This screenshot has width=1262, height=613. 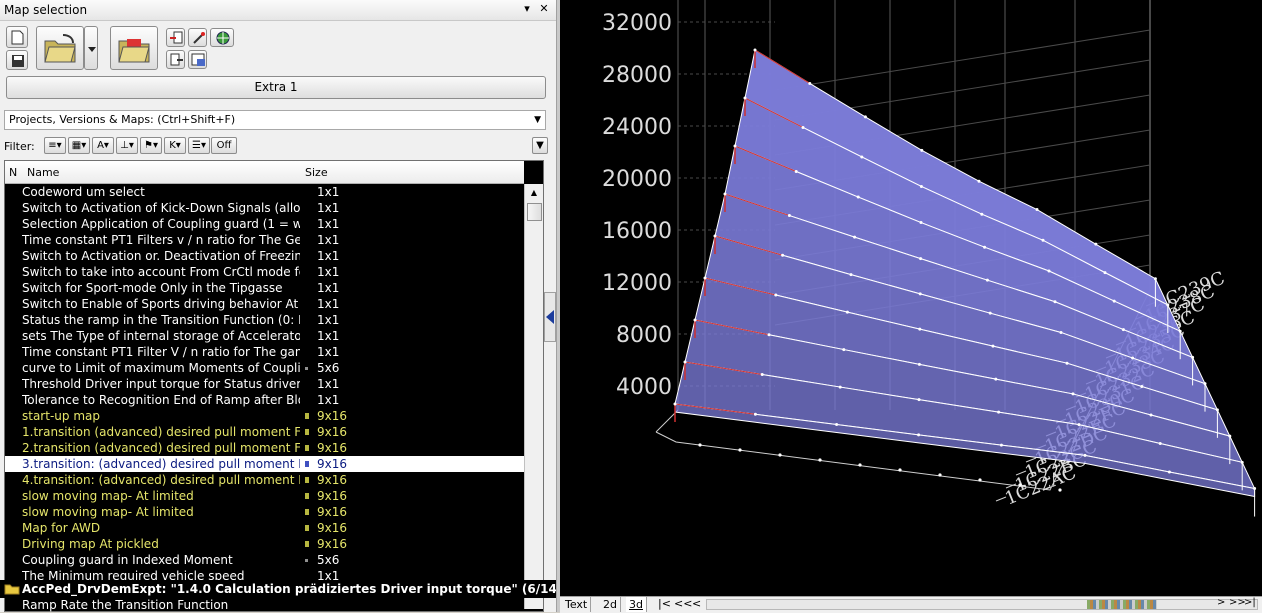 I want to click on filter-flag-button: ⚑▾, so click(x=151, y=145).